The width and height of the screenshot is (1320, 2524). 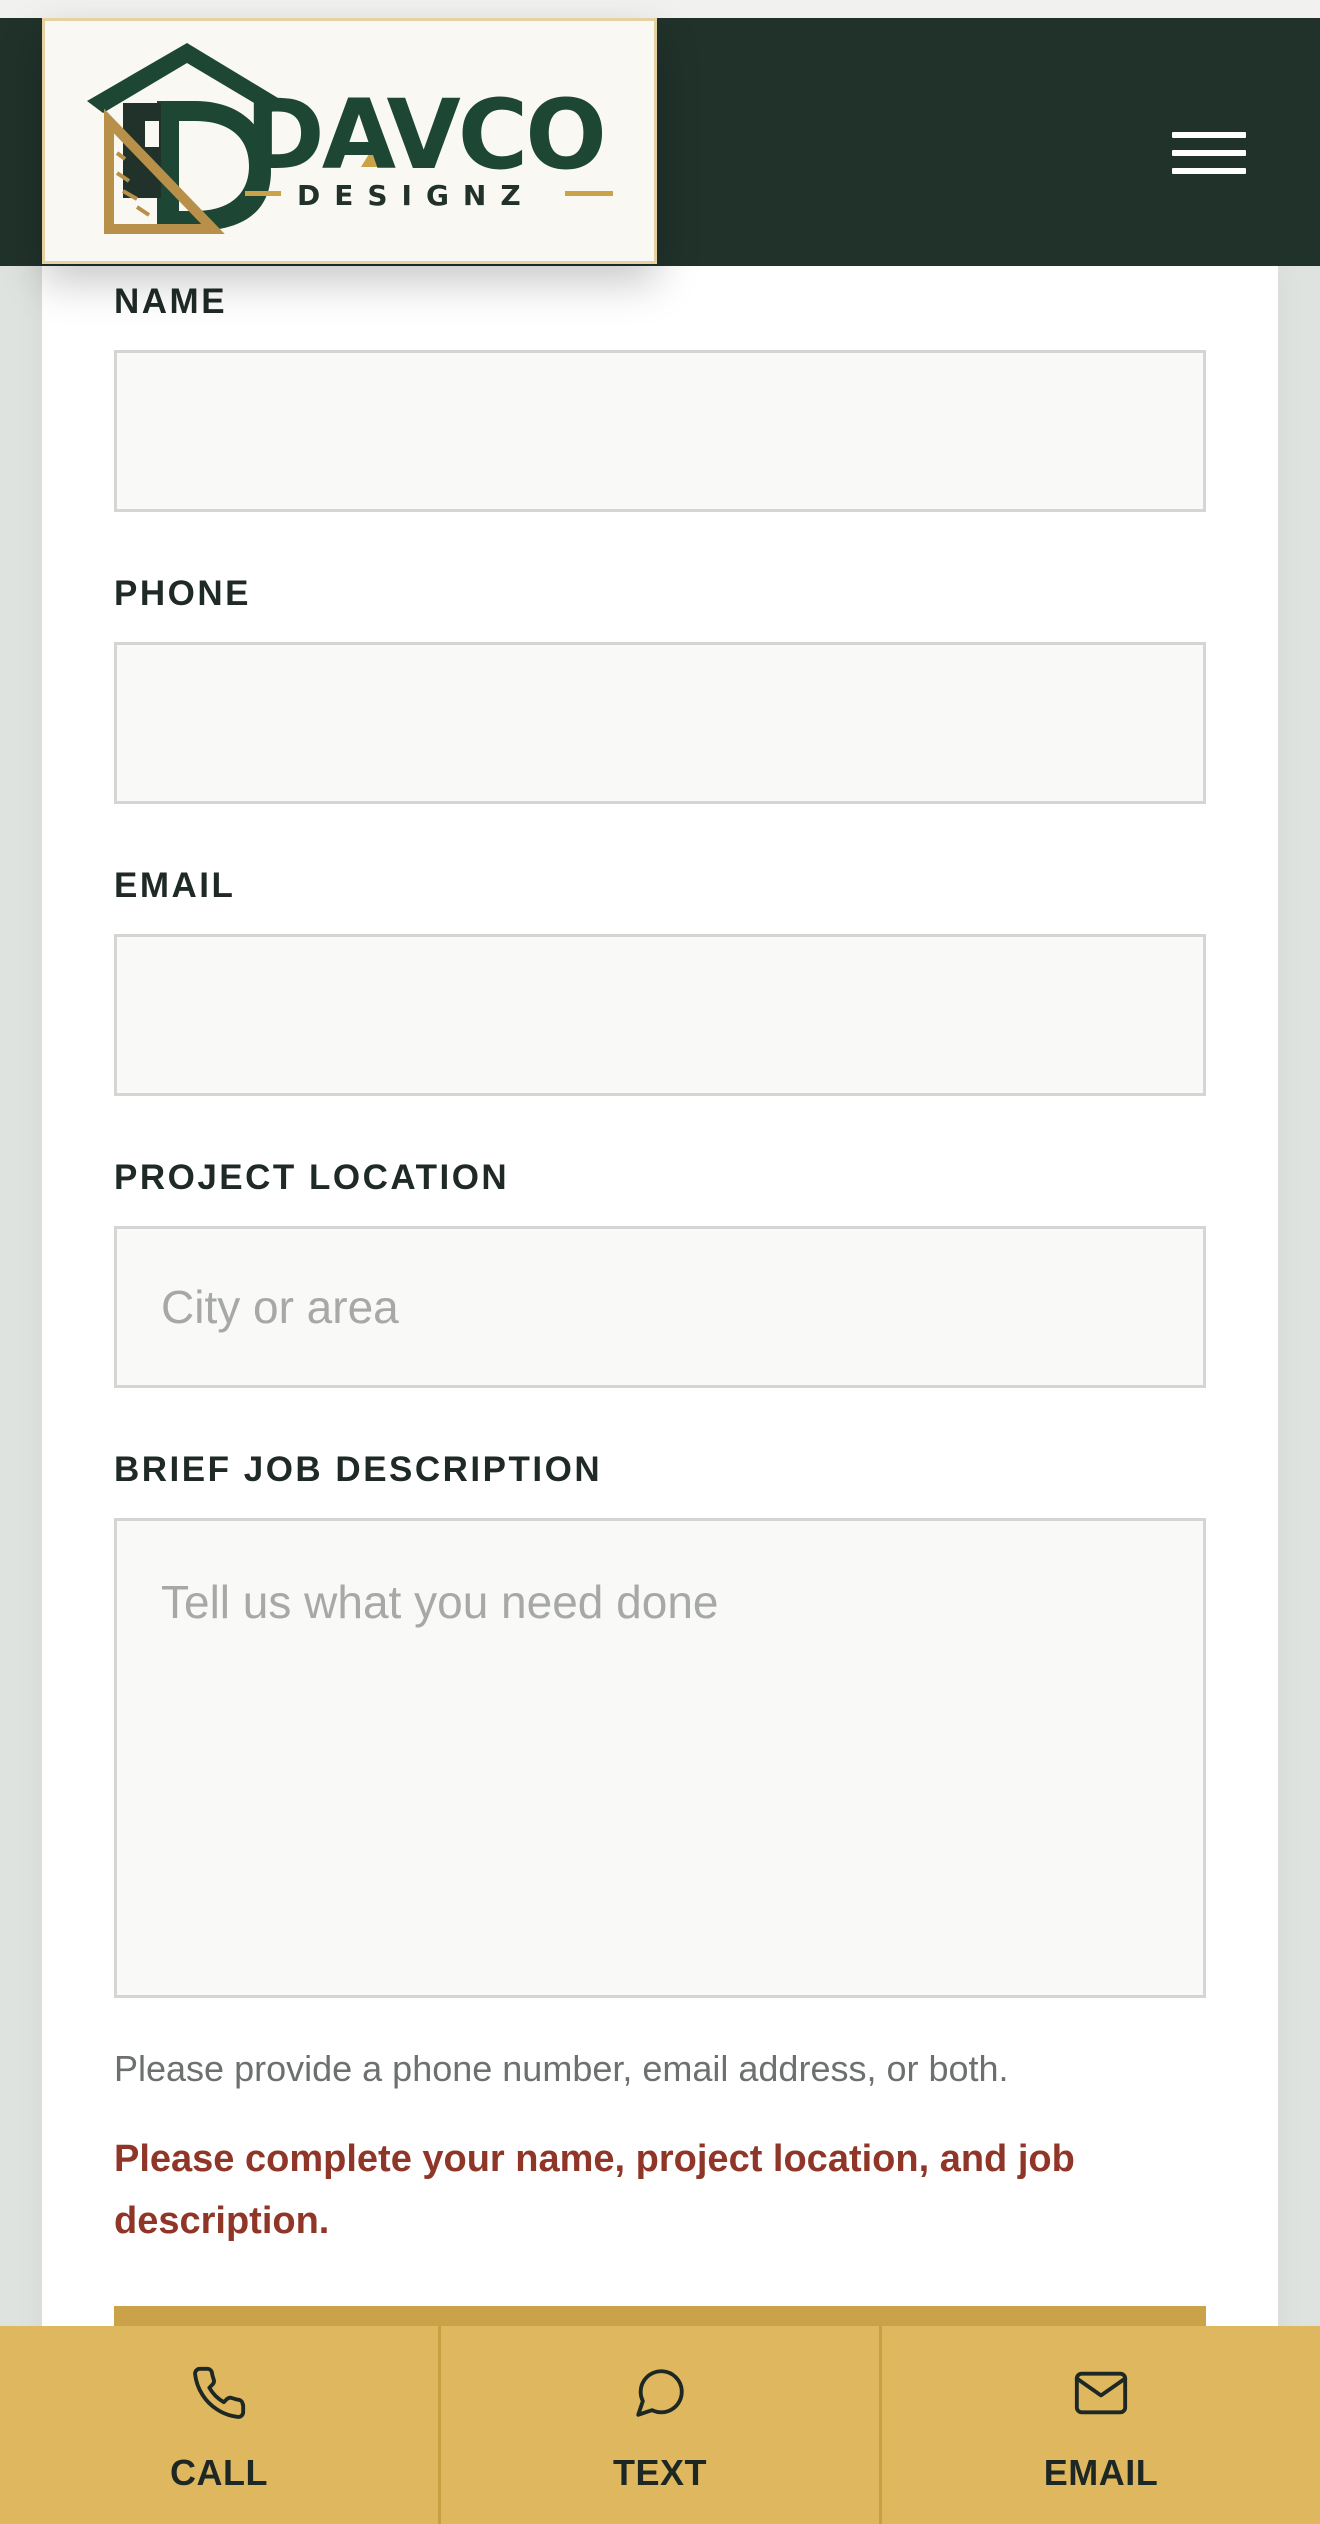 I want to click on logo-rule-left, so click(x=263, y=193).